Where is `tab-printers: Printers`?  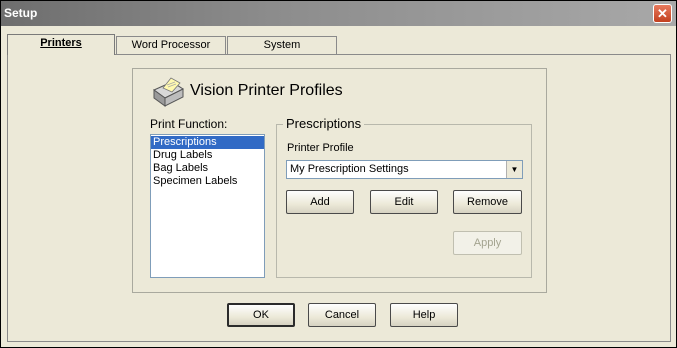
tab-printers: Printers is located at coordinates (61, 44).